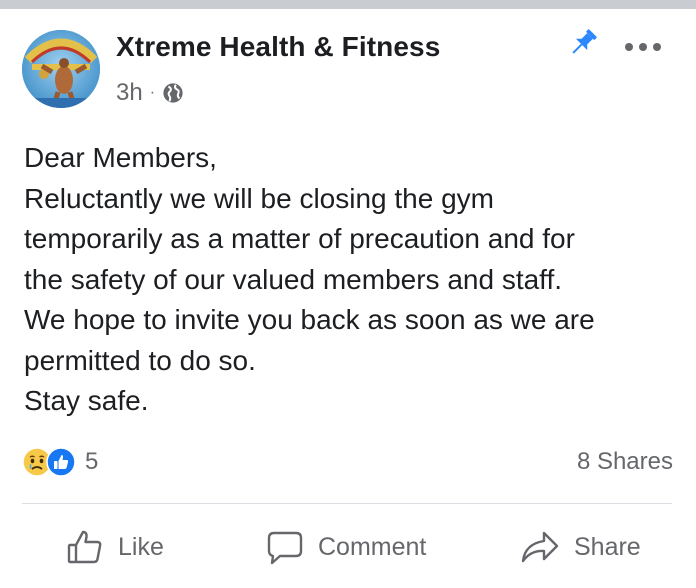 The width and height of the screenshot is (696, 588). Describe the element at coordinates (278, 47) in the screenshot. I see `page-name: Xtreme Health & Fitness` at that location.